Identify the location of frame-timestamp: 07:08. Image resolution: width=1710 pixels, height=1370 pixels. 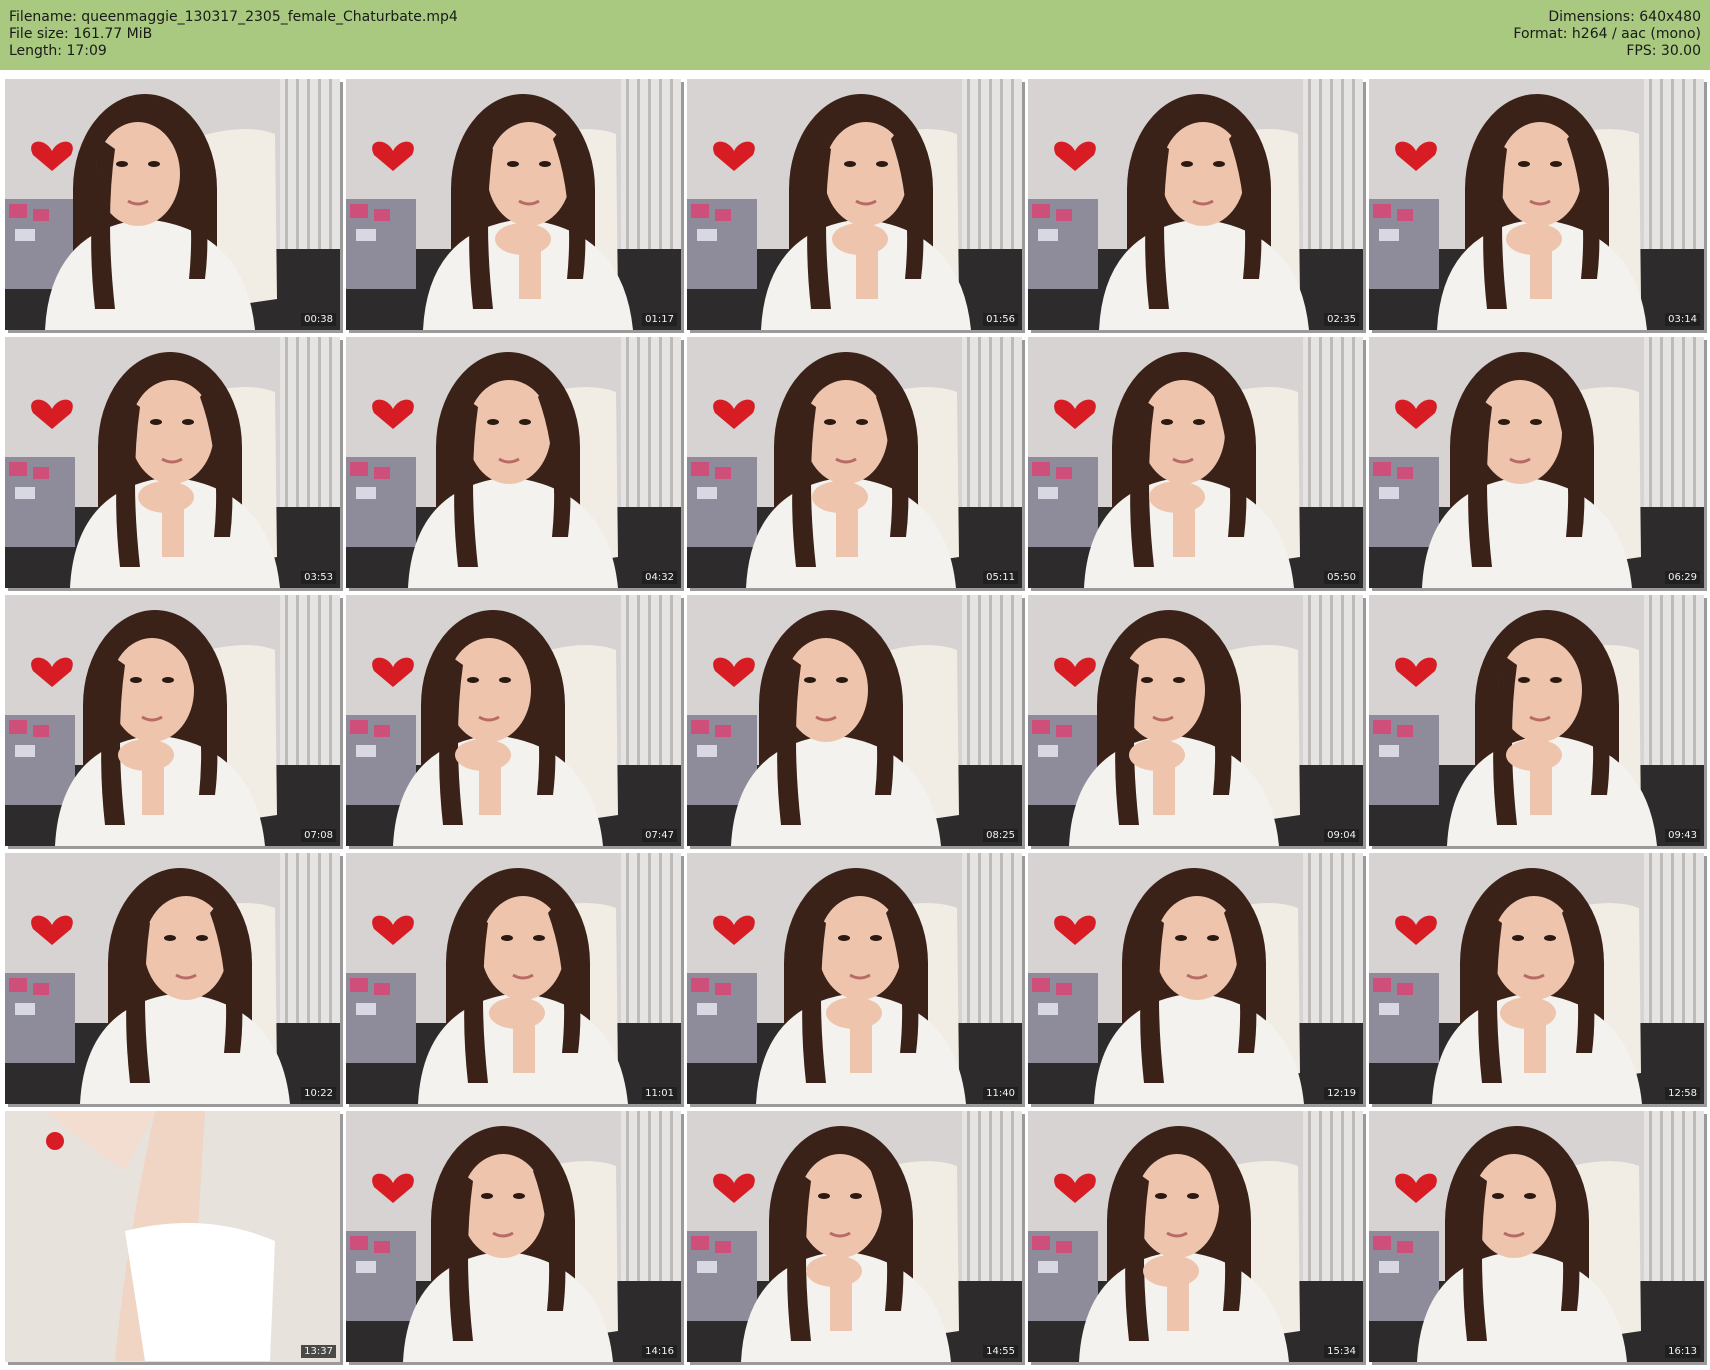
(318, 835).